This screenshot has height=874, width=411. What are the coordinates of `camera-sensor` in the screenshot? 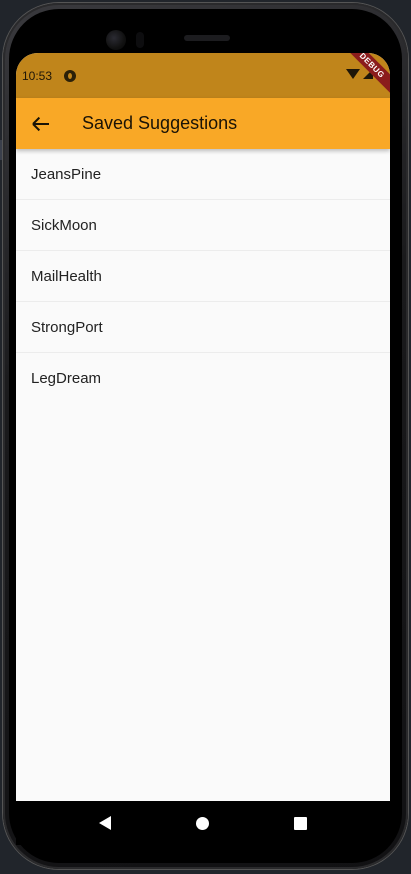 It's located at (140, 40).